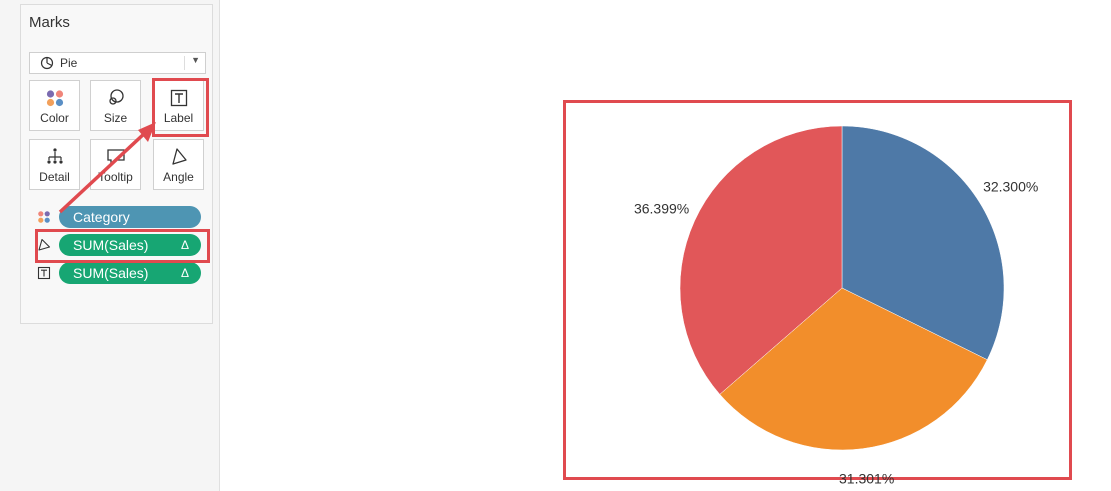 The height and width of the screenshot is (491, 1111). I want to click on pie-slice-label: 31.301%, so click(866, 478).